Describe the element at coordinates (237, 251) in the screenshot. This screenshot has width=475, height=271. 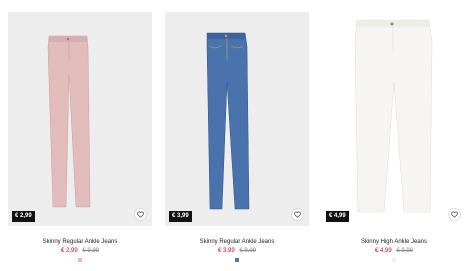
I see `product-prices: € 3,99 € 9,99` at that location.